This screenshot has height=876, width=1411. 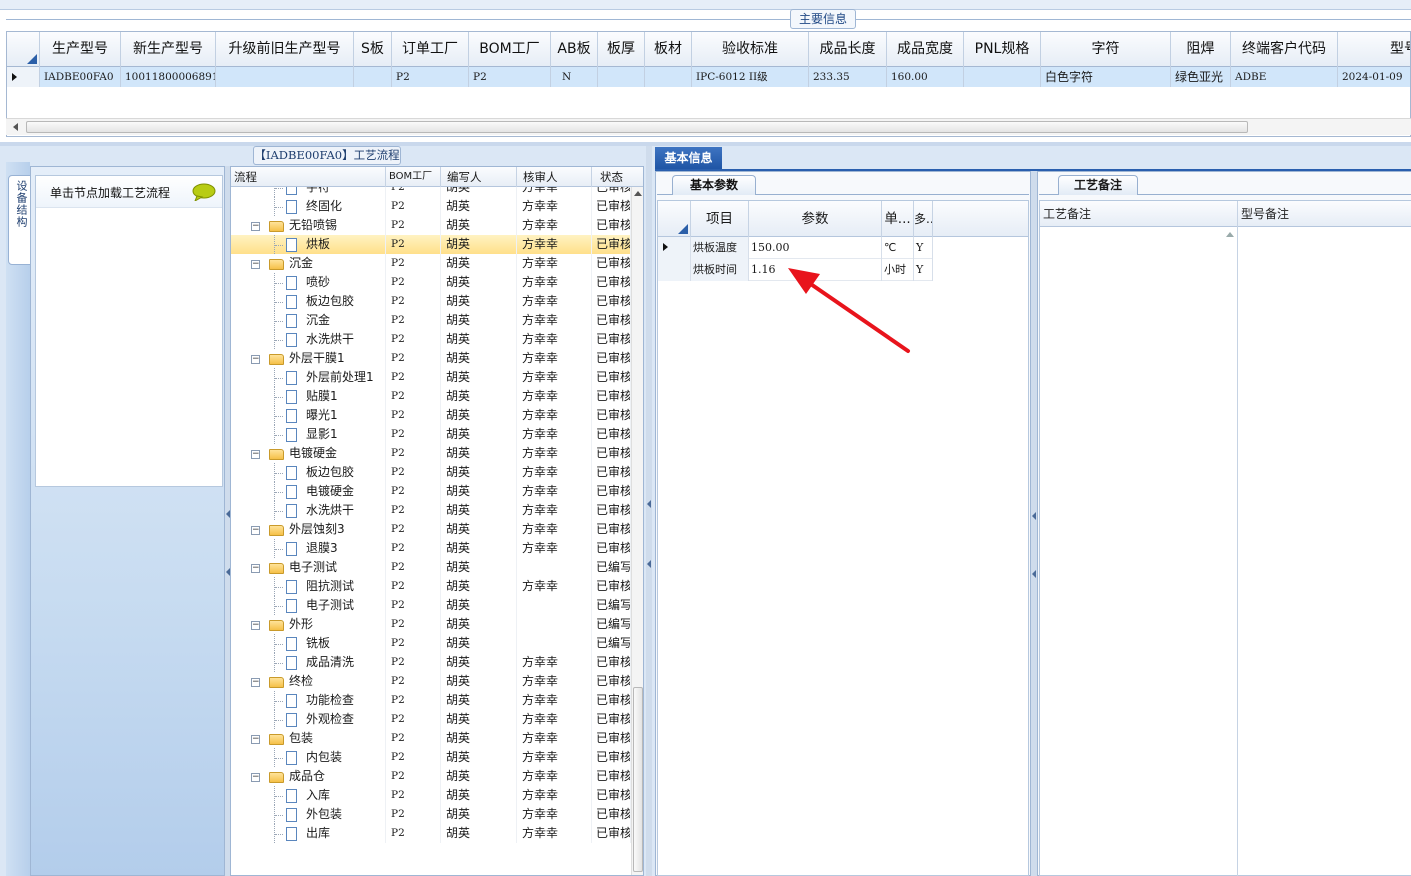 I want to click on col-header: 板材, so click(x=668, y=49).